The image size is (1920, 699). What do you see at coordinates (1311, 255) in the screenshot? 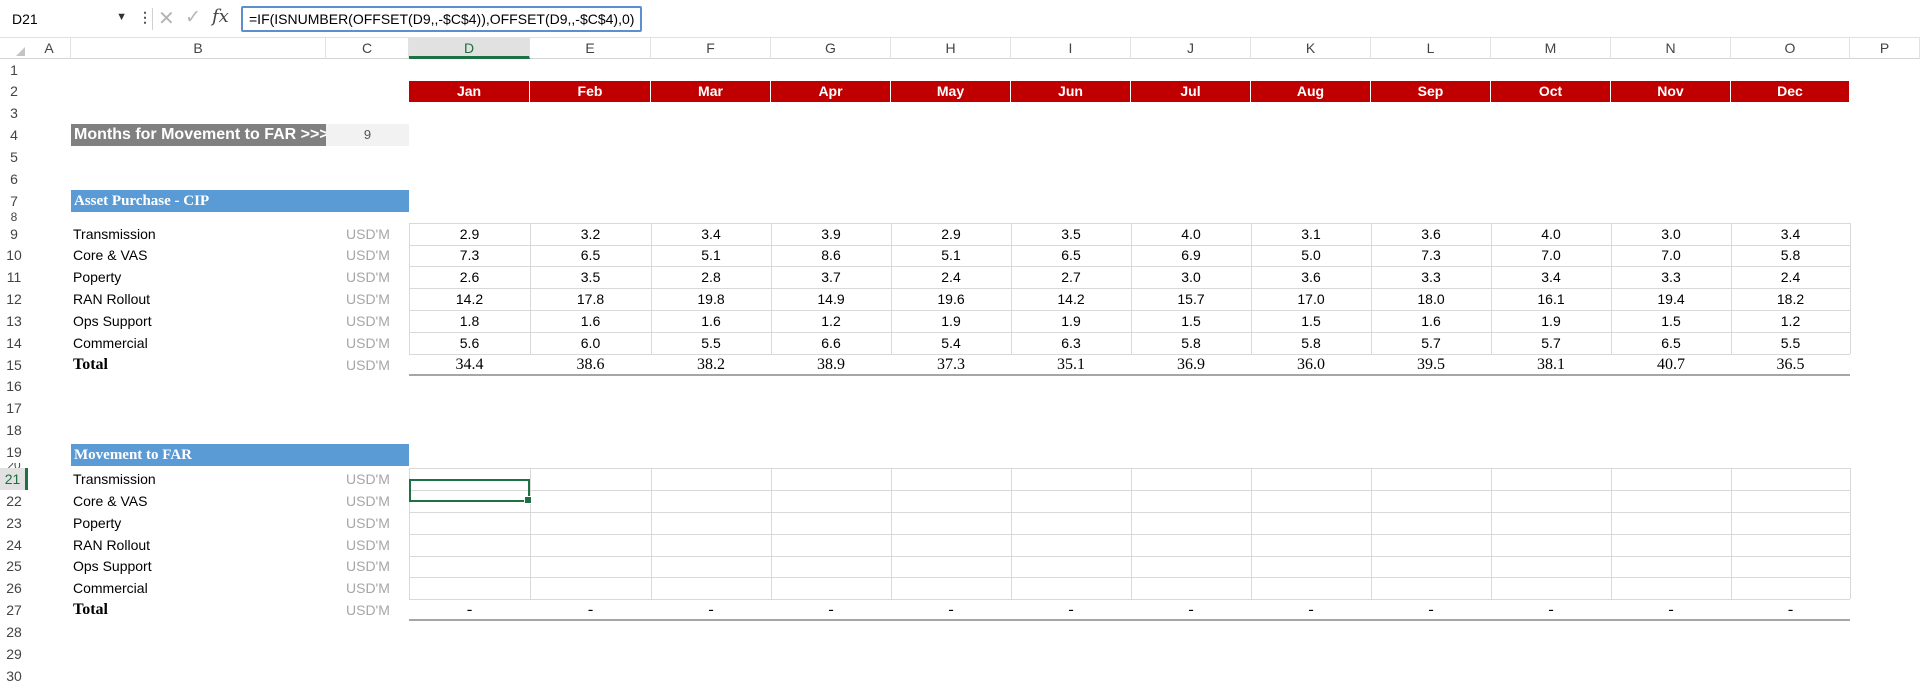
I see `data-cell: 5.0` at bounding box center [1311, 255].